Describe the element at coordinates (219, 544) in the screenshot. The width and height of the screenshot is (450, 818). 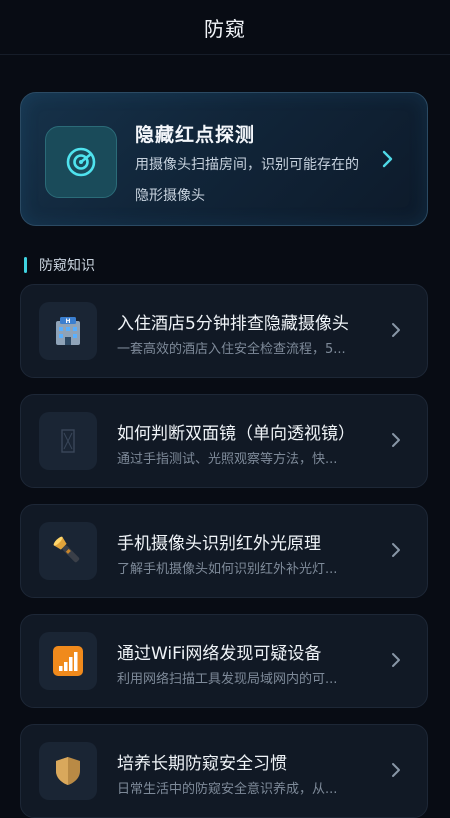
I see `article-title: 手机摄像头识别红外光原理` at that location.